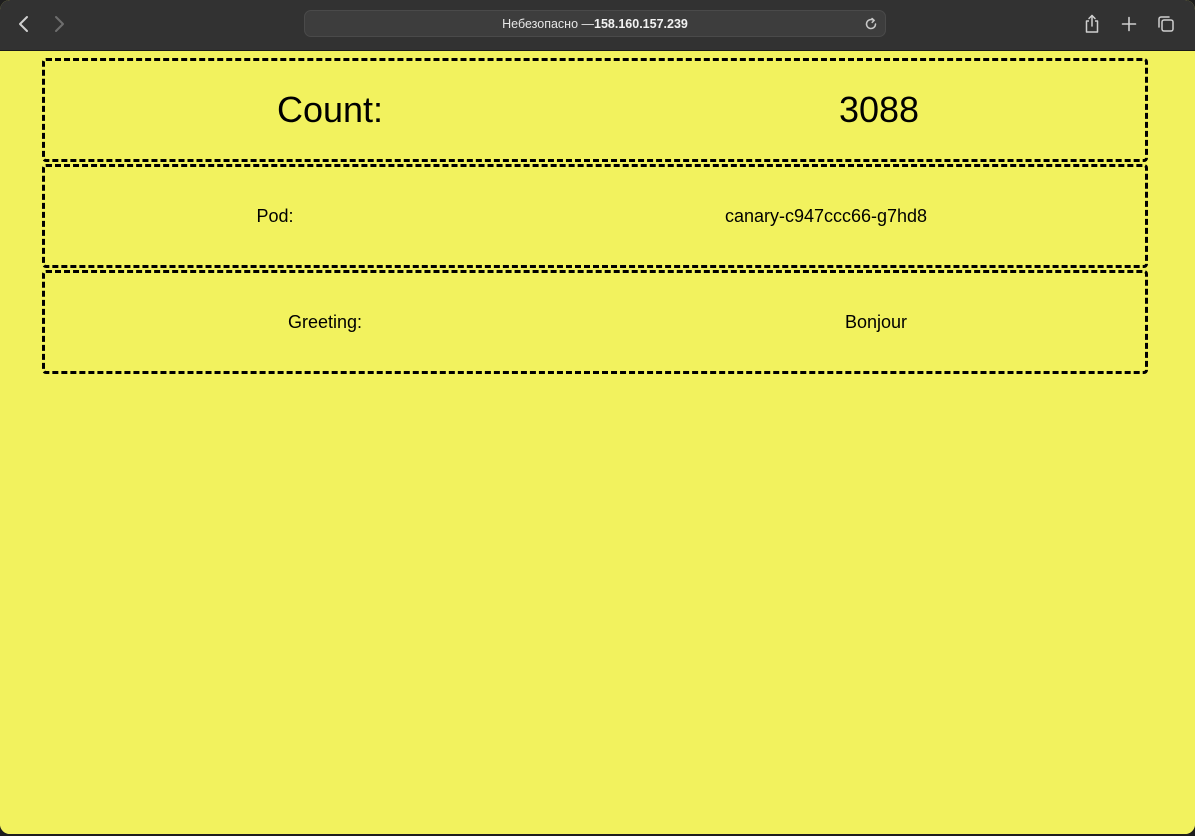 Image resolution: width=1195 pixels, height=836 pixels. I want to click on share-button, so click(1092, 24).